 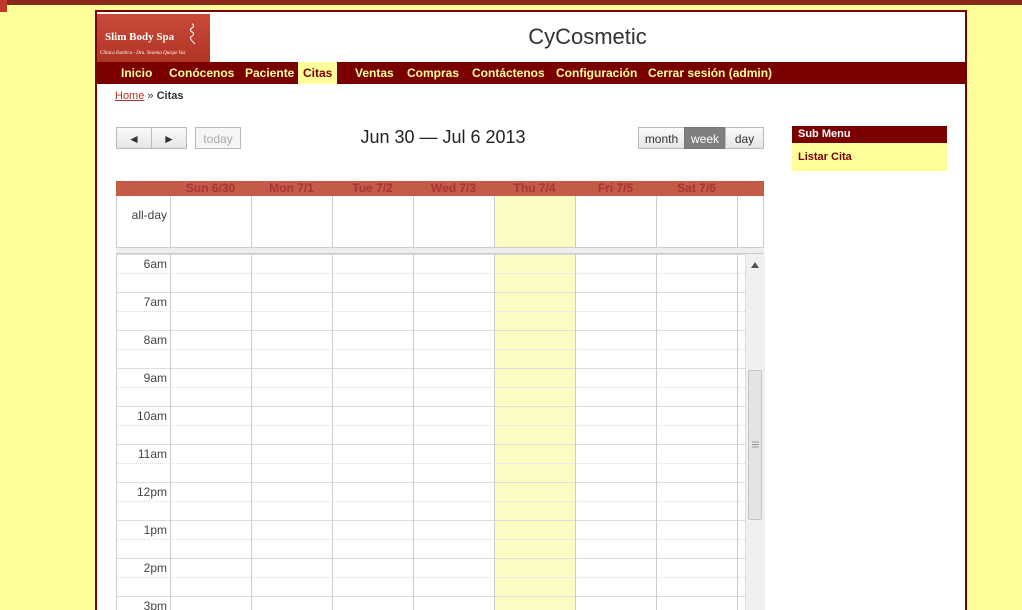 What do you see at coordinates (372, 188) in the screenshot?
I see `day-header-tue: Tue 7/2` at bounding box center [372, 188].